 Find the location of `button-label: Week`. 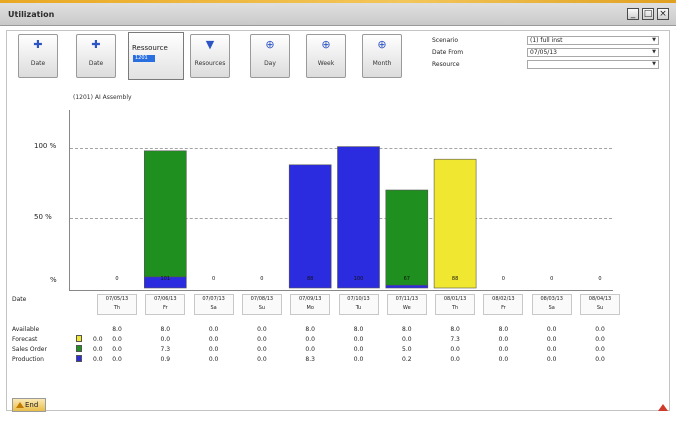

button-label: Week is located at coordinates (326, 63).